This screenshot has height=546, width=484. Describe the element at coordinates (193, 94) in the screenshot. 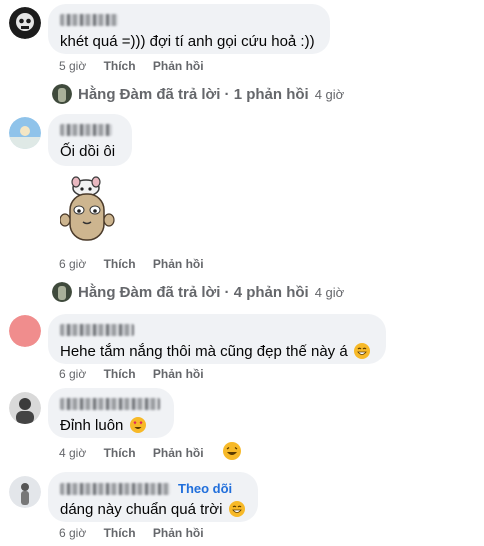

I see `reply-summary-label: Hằng Đàm đã trả lời · 1 phản hồi` at that location.